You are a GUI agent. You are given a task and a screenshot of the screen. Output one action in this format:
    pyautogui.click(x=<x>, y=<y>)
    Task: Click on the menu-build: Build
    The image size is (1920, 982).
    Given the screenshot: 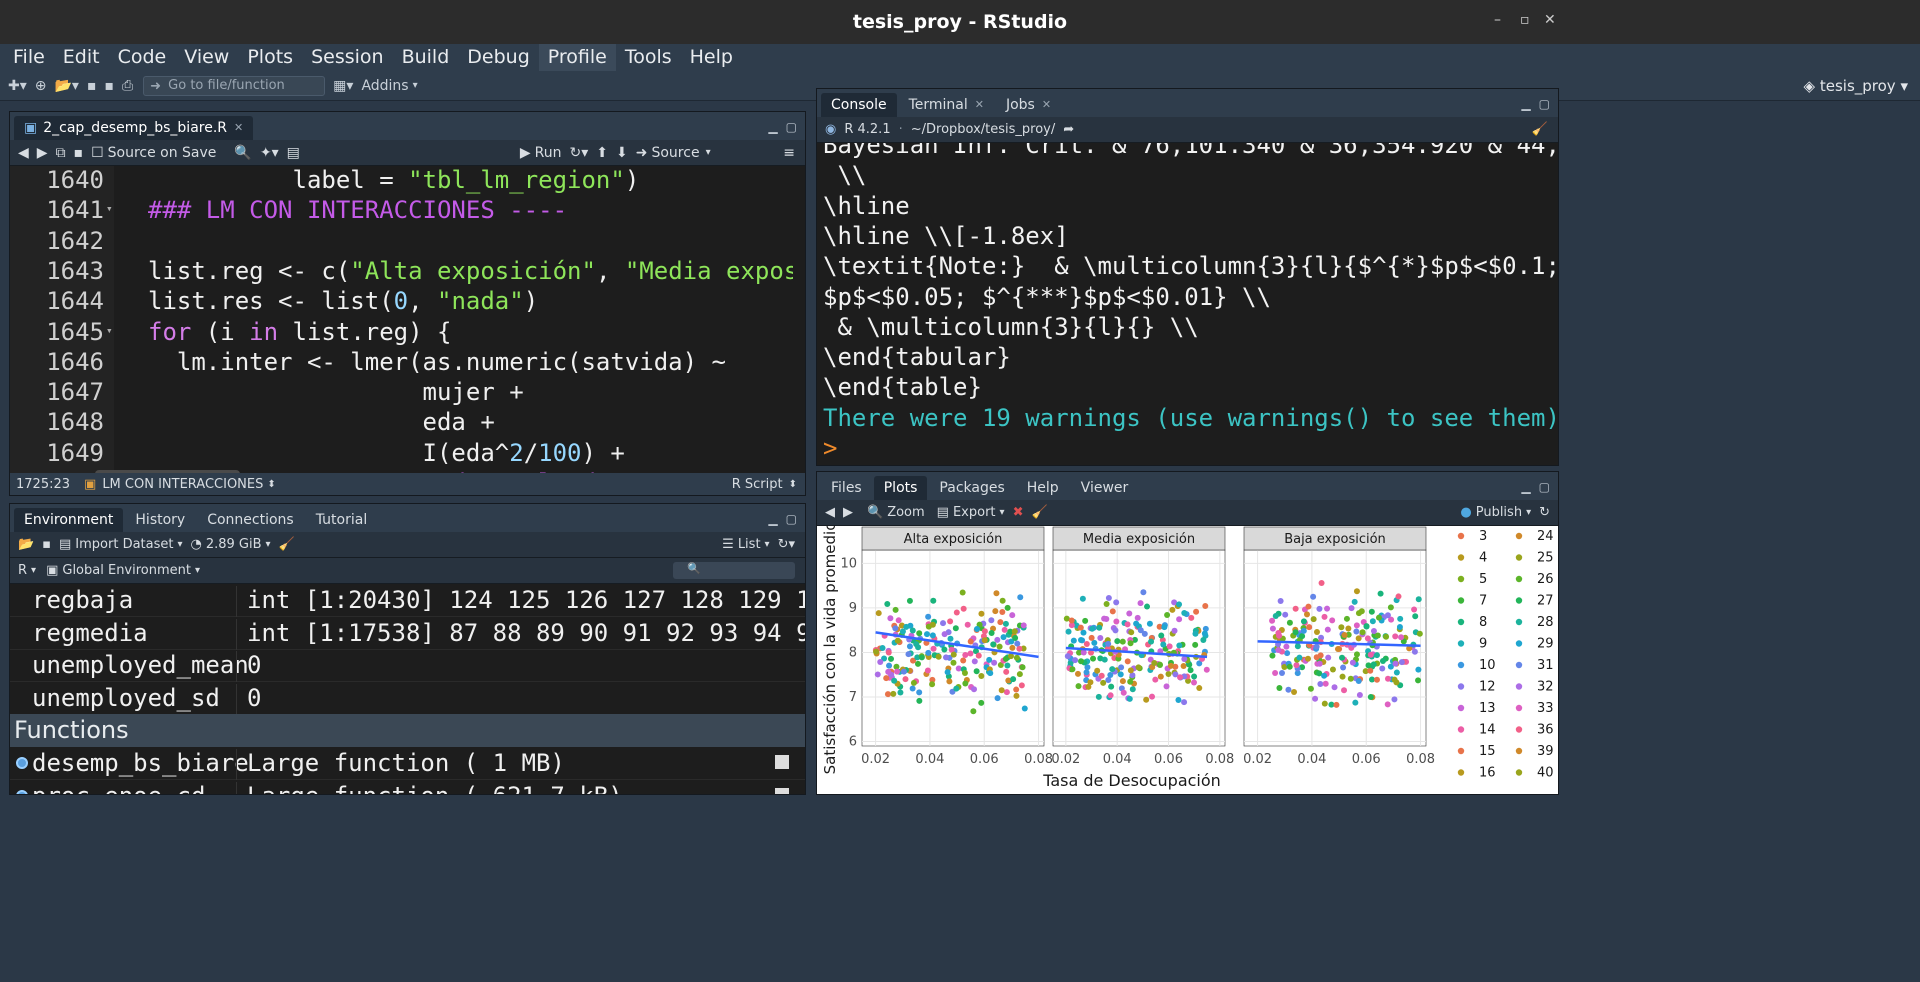 What is the action you would take?
    pyautogui.click(x=426, y=57)
    